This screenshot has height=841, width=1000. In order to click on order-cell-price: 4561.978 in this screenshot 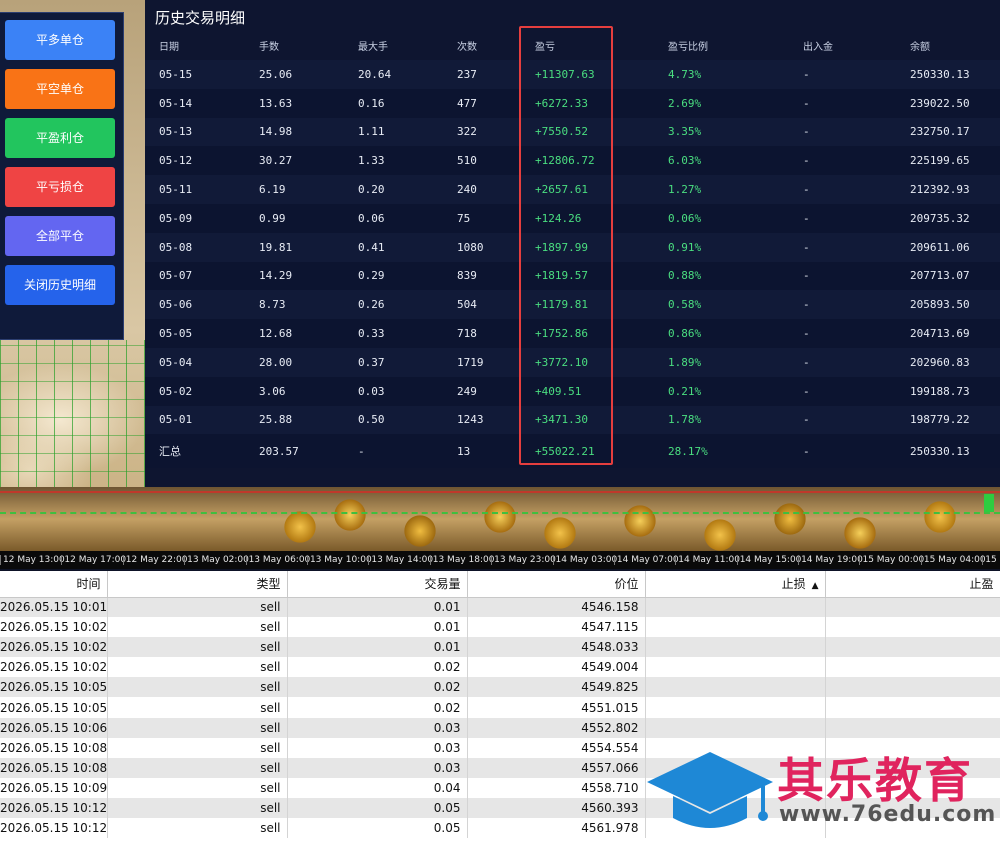, I will do `click(556, 828)`.